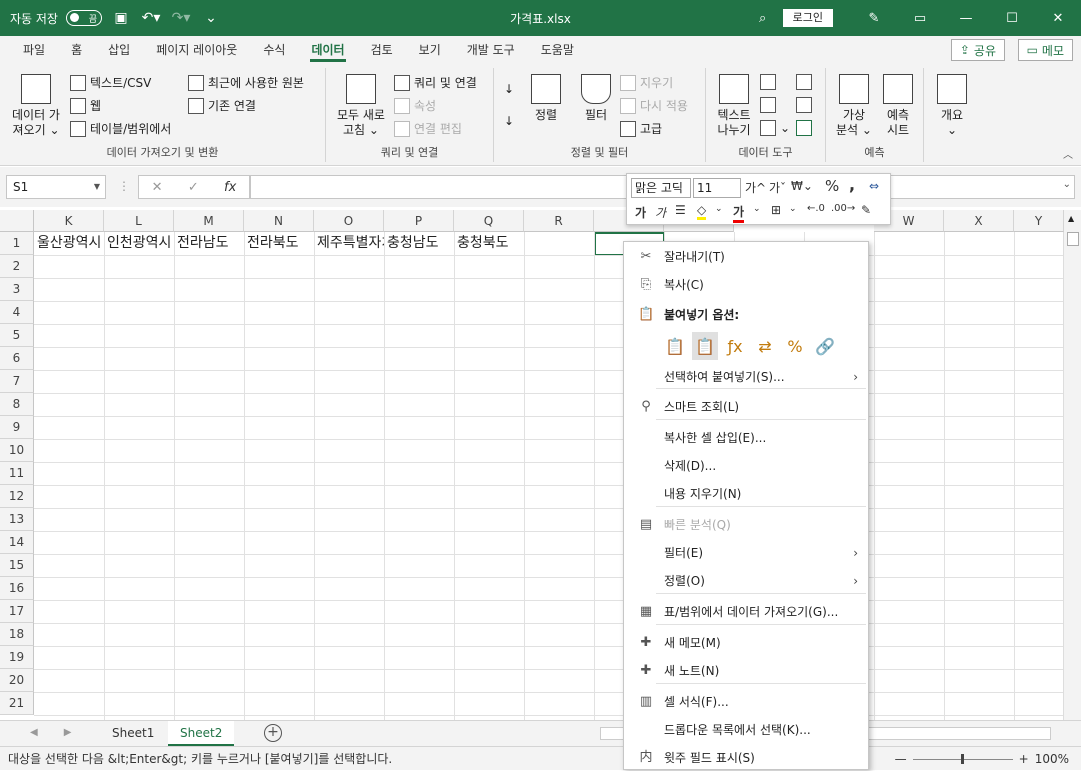  Describe the element at coordinates (327, 50) in the screenshot. I see `tab-data: 데이터` at that location.